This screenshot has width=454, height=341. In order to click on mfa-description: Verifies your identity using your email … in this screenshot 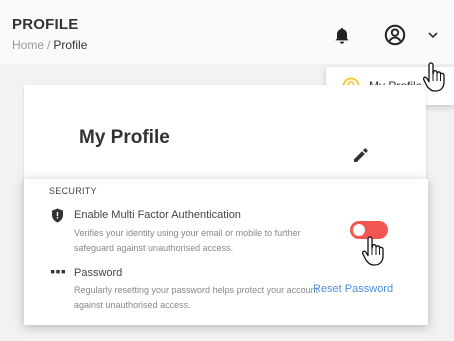, I will do `click(187, 240)`.